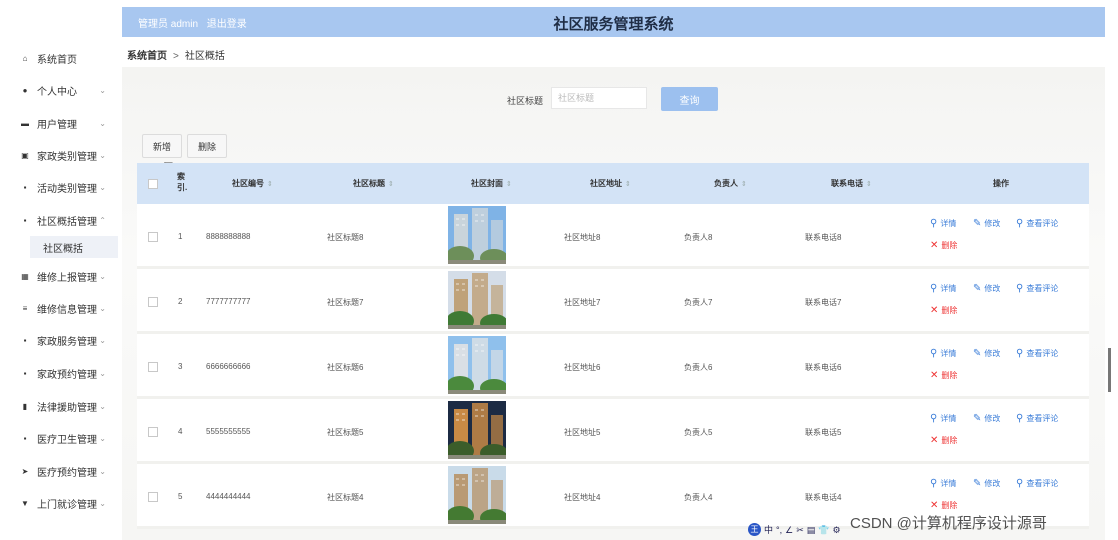 The image size is (1118, 540). I want to click on sidebar-item-label: 用户管理, so click(57, 125).